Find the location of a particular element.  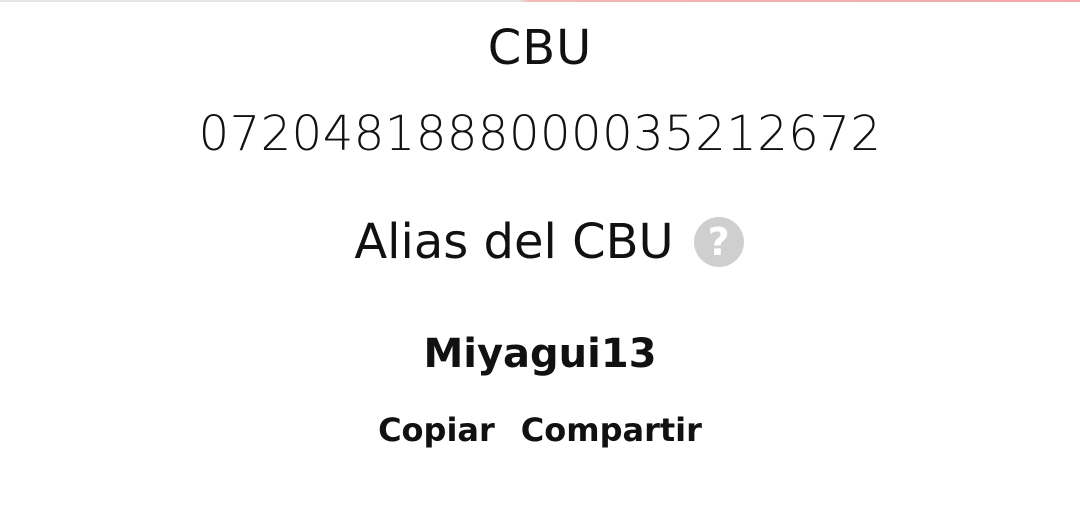

alias-actions: Copiar Compartir is located at coordinates (540, 430).